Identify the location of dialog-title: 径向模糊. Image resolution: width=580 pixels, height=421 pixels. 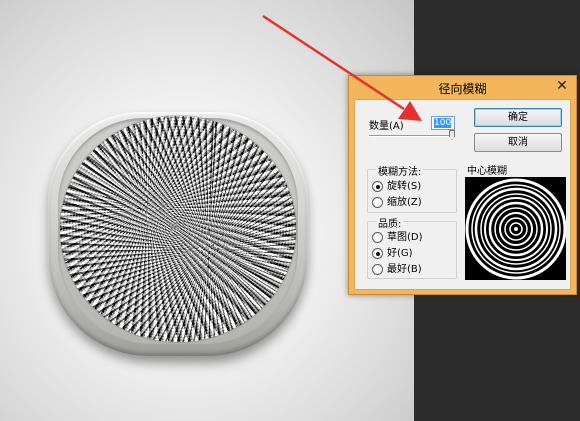
(462, 89).